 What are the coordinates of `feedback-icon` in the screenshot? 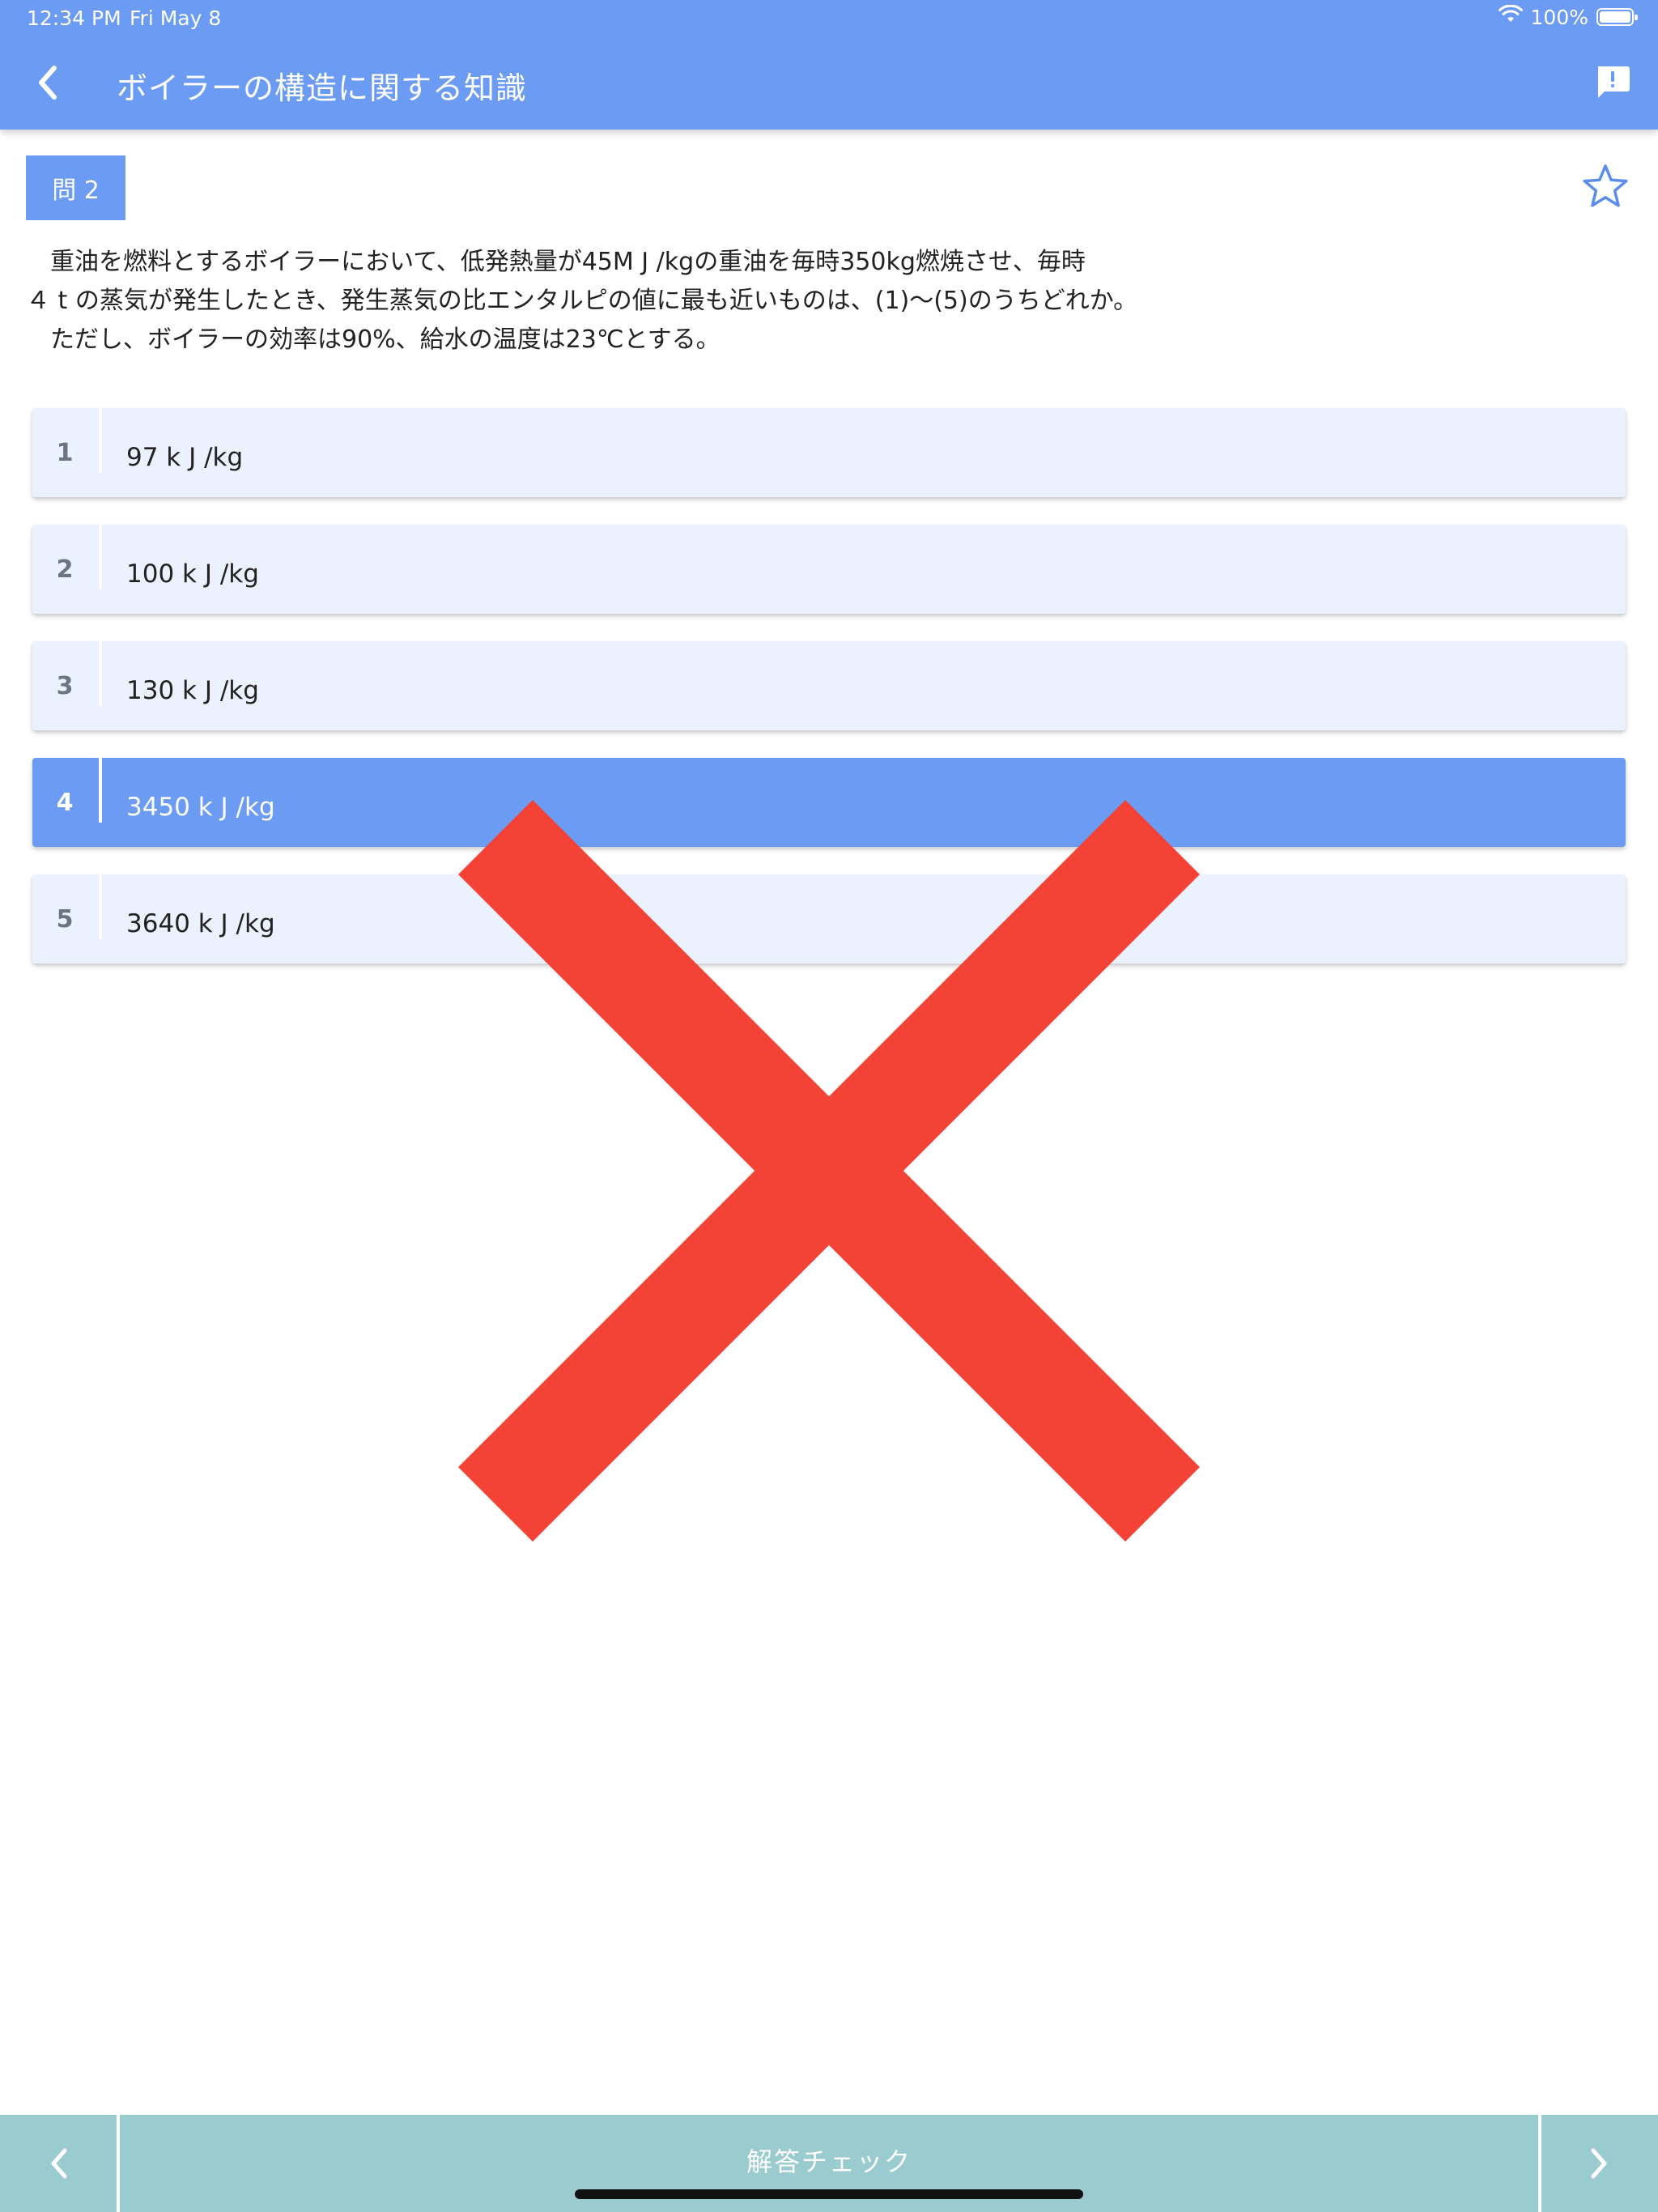 It's located at (1614, 82).